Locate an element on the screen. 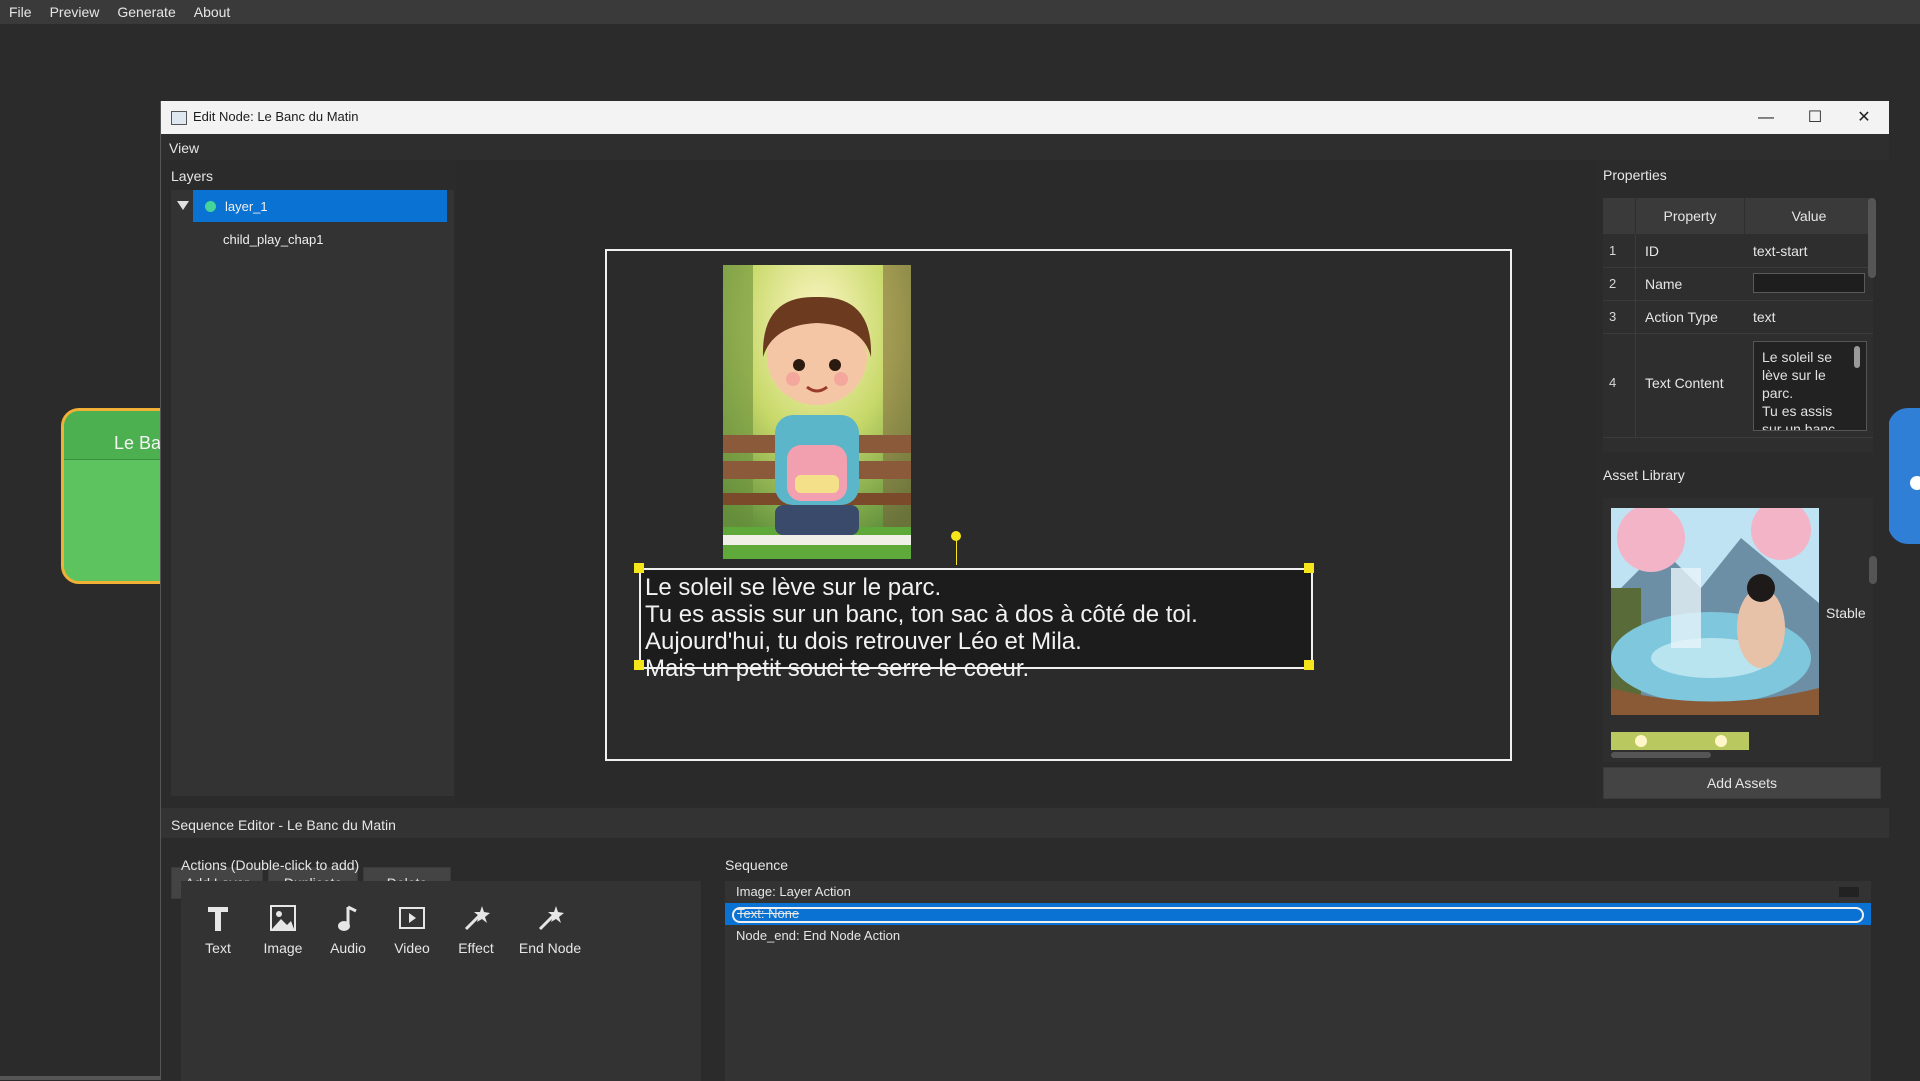  add-assets-button: Add Assets is located at coordinates (1742, 783).